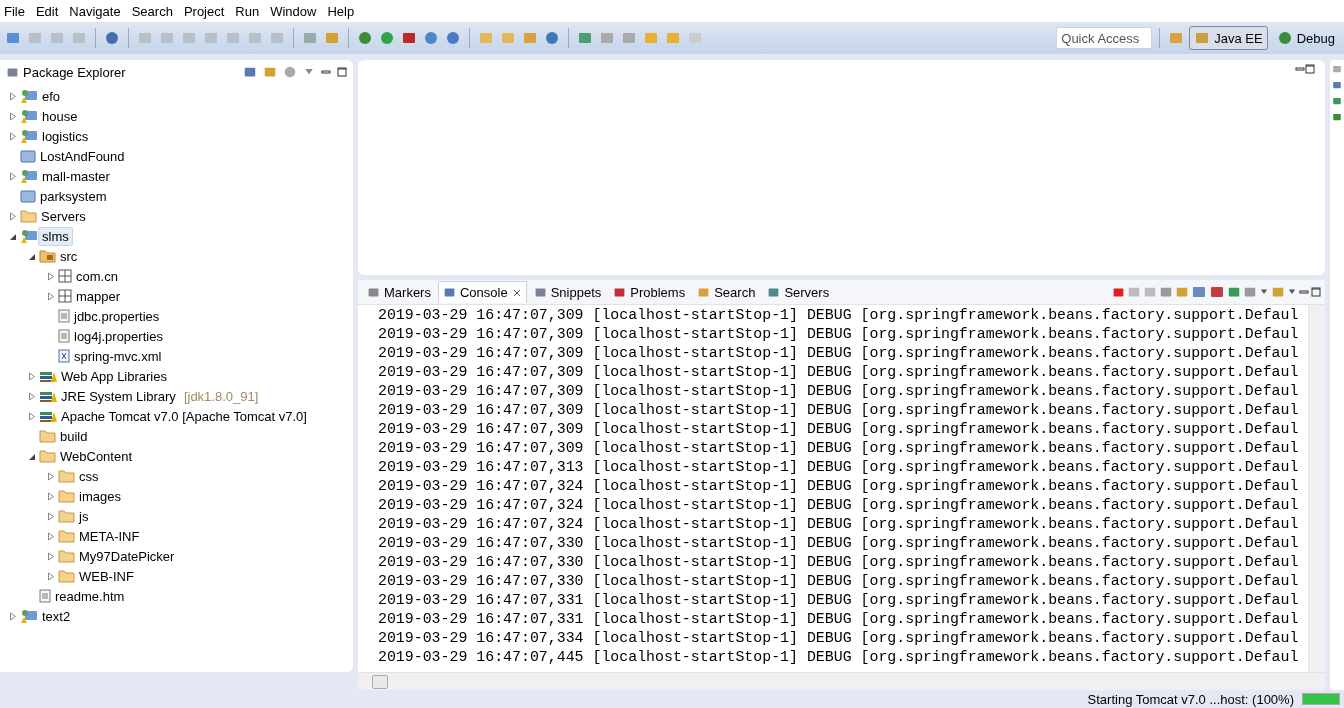 This screenshot has height=708, width=1344. Describe the element at coordinates (176, 156) in the screenshot. I see `tree-item: LostAndFound` at that location.